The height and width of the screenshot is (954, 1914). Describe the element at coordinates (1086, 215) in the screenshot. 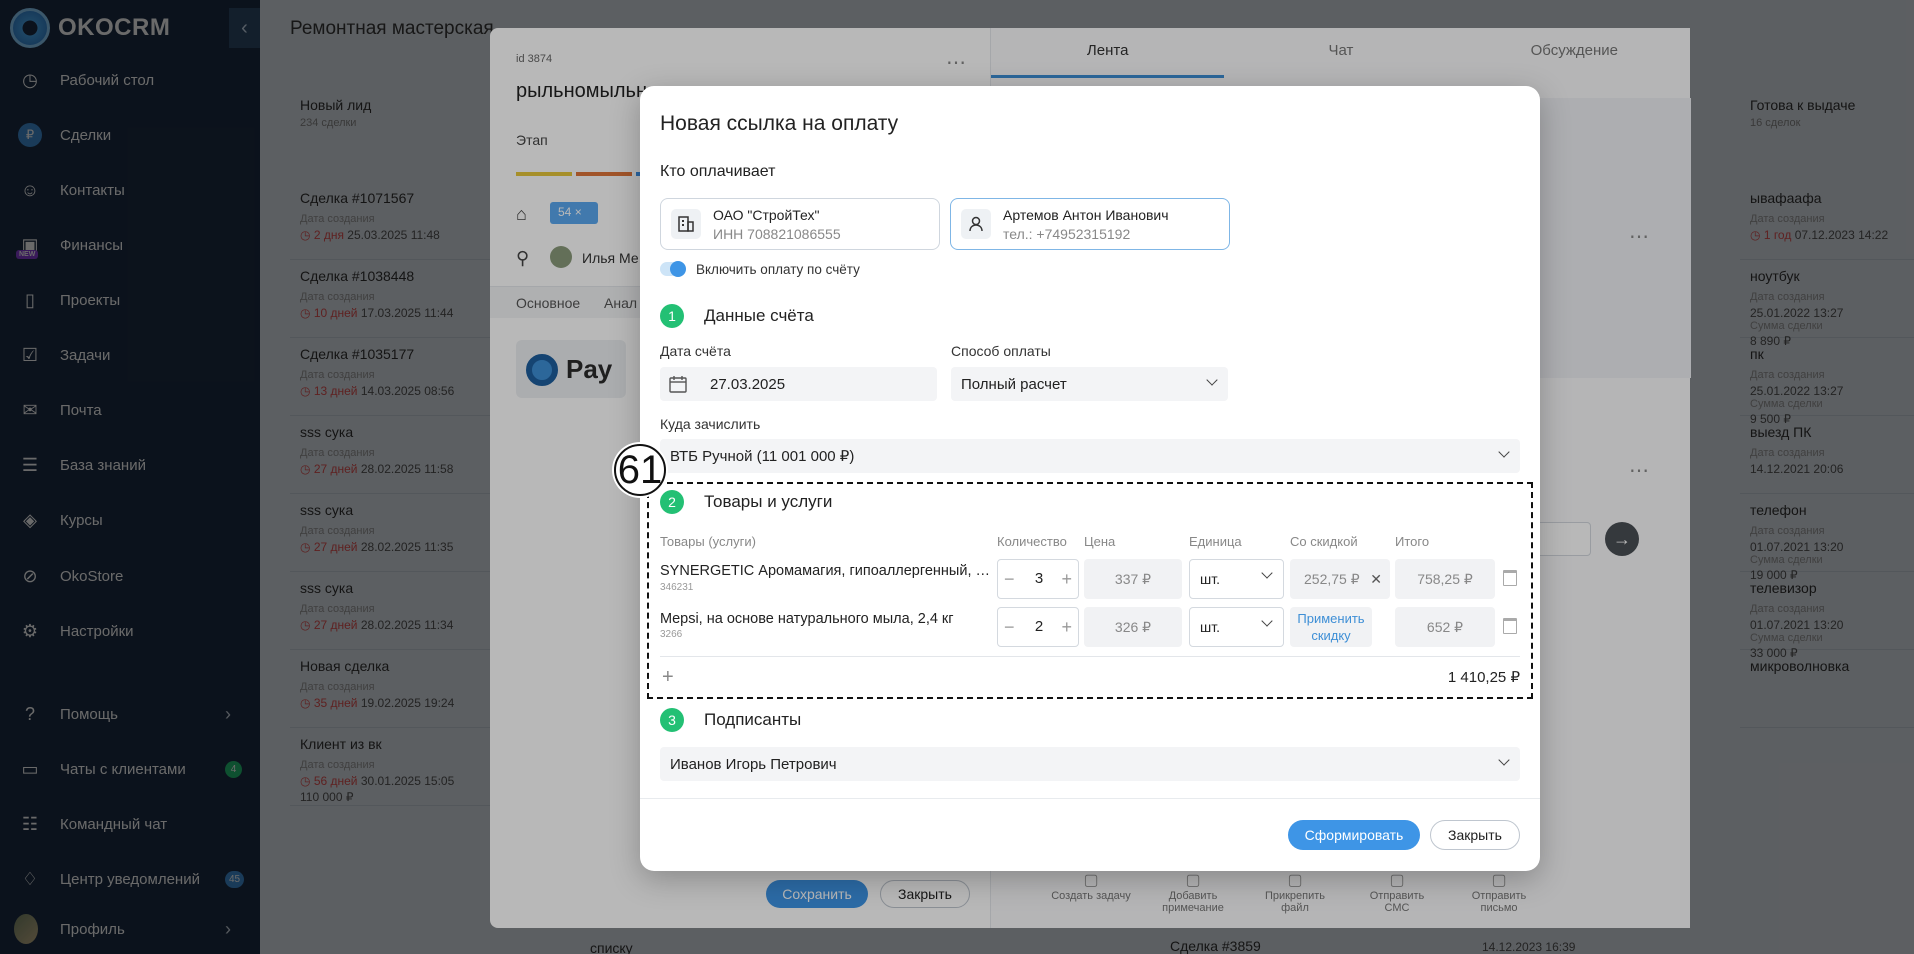

I see `payer-name: Артемов Антон Иванович` at that location.